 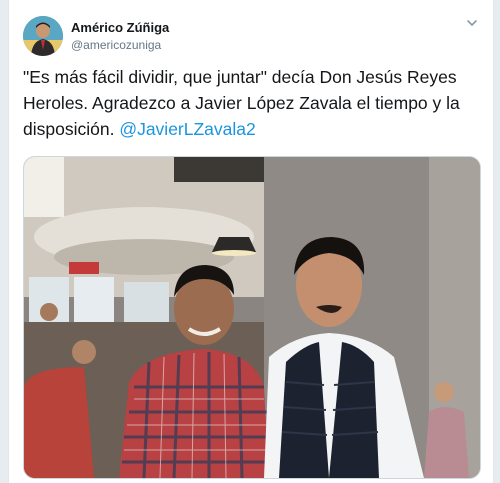 What do you see at coordinates (120, 27) in the screenshot?
I see `author-name: Américo Zúñiga` at bounding box center [120, 27].